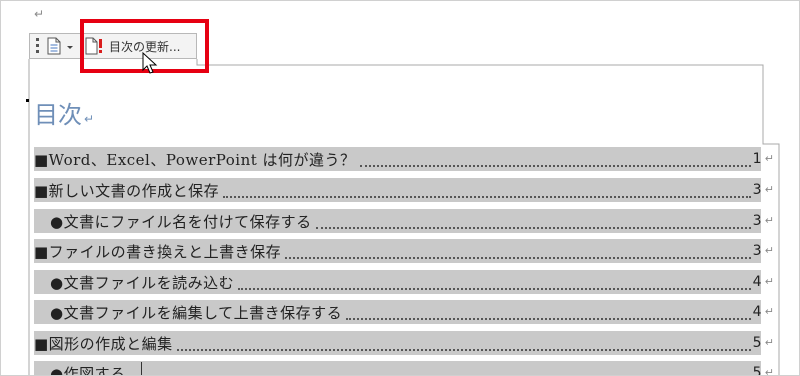 Image resolution: width=800 pixels, height=376 pixels. What do you see at coordinates (64, 115) in the screenshot?
I see `toc-title: 目次 ↵` at bounding box center [64, 115].